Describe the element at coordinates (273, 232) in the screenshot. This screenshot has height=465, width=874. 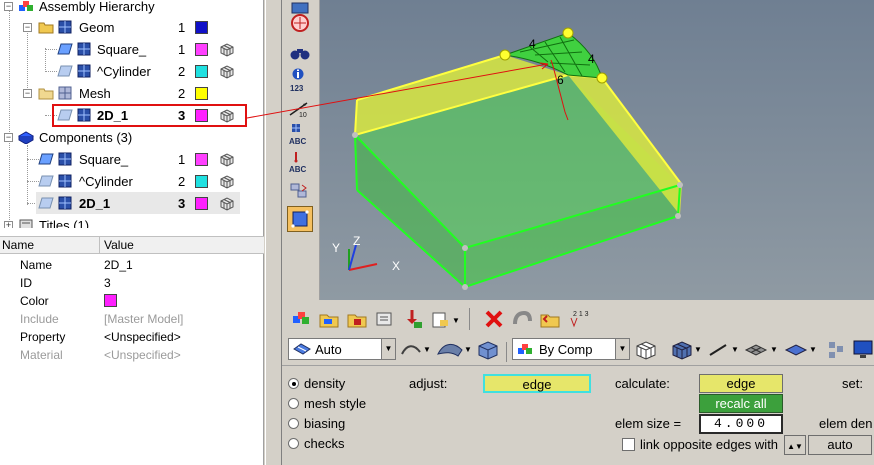
I see `panel-splitter` at that location.